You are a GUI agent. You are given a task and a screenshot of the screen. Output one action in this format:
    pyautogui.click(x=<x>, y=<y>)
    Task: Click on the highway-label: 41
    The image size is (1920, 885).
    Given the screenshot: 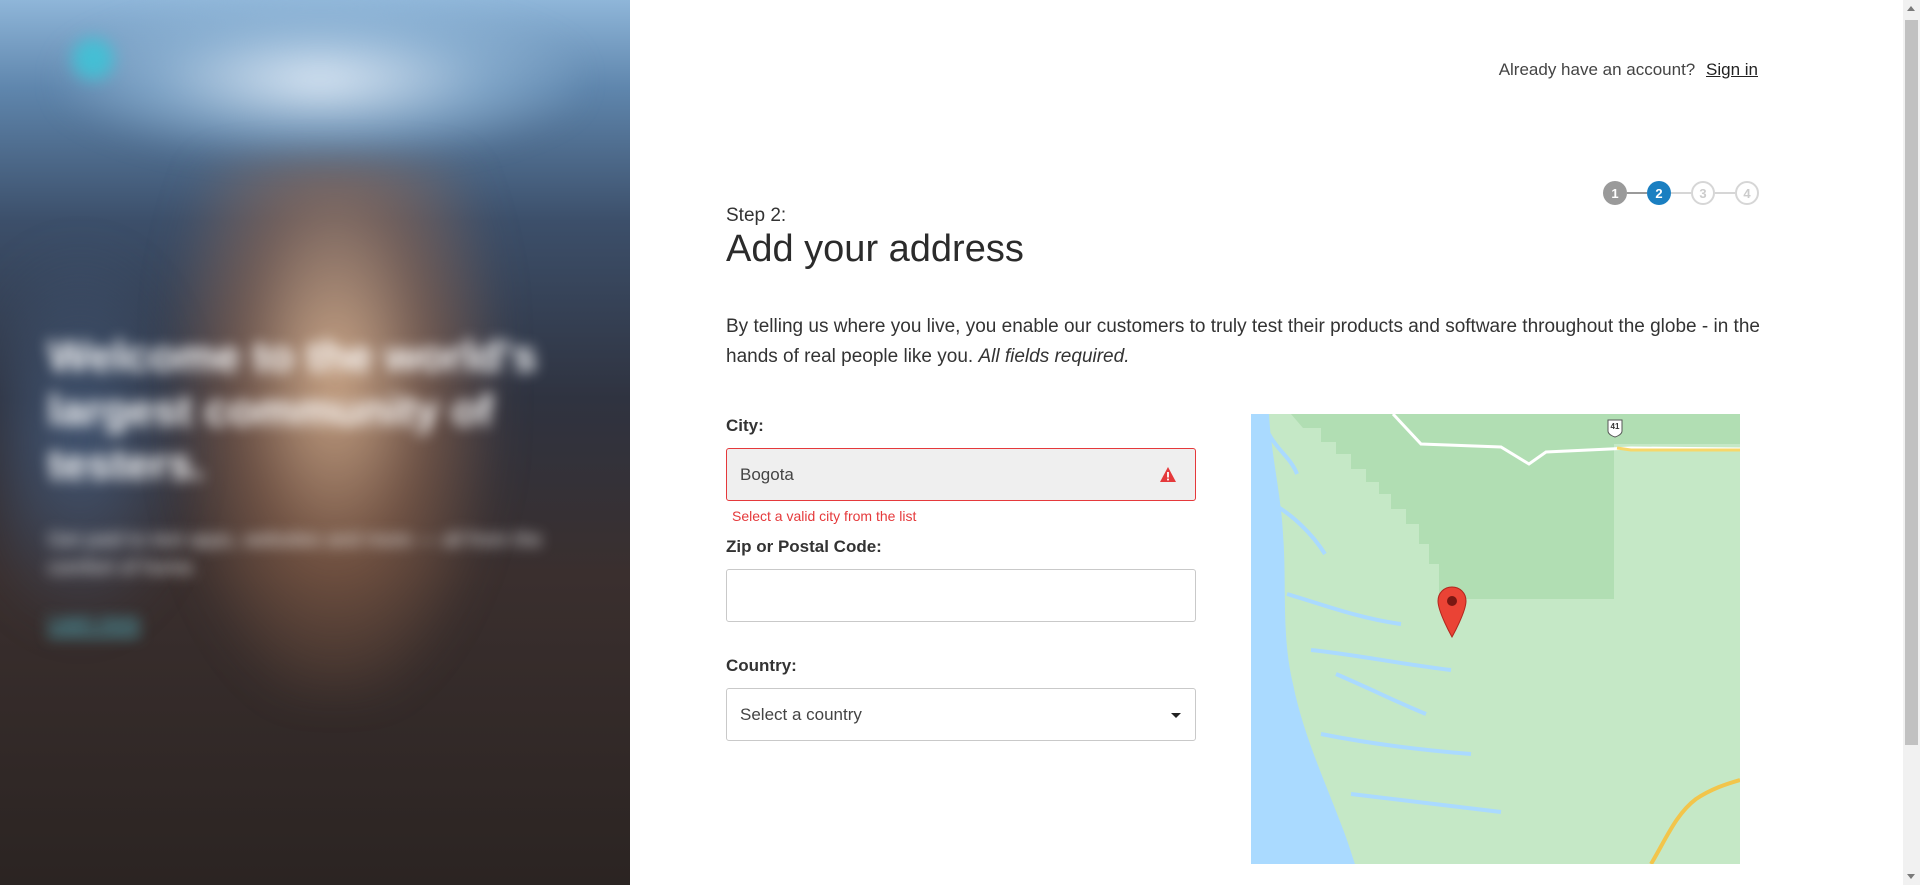 What is the action you would take?
    pyautogui.click(x=1615, y=426)
    